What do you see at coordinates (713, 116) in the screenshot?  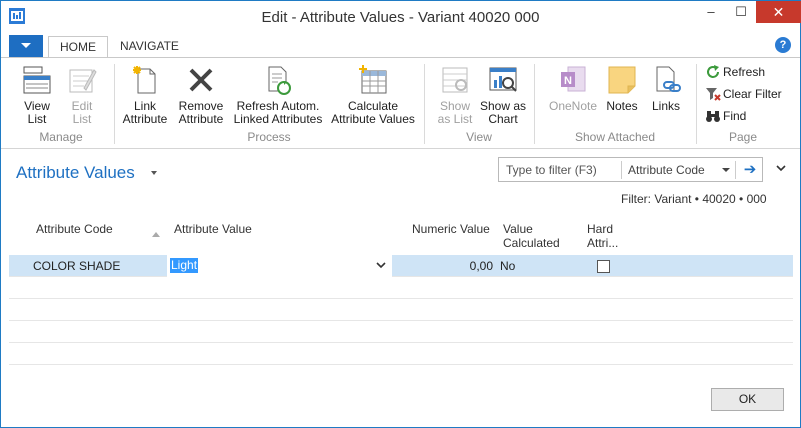 I see `binoculars-icon` at bounding box center [713, 116].